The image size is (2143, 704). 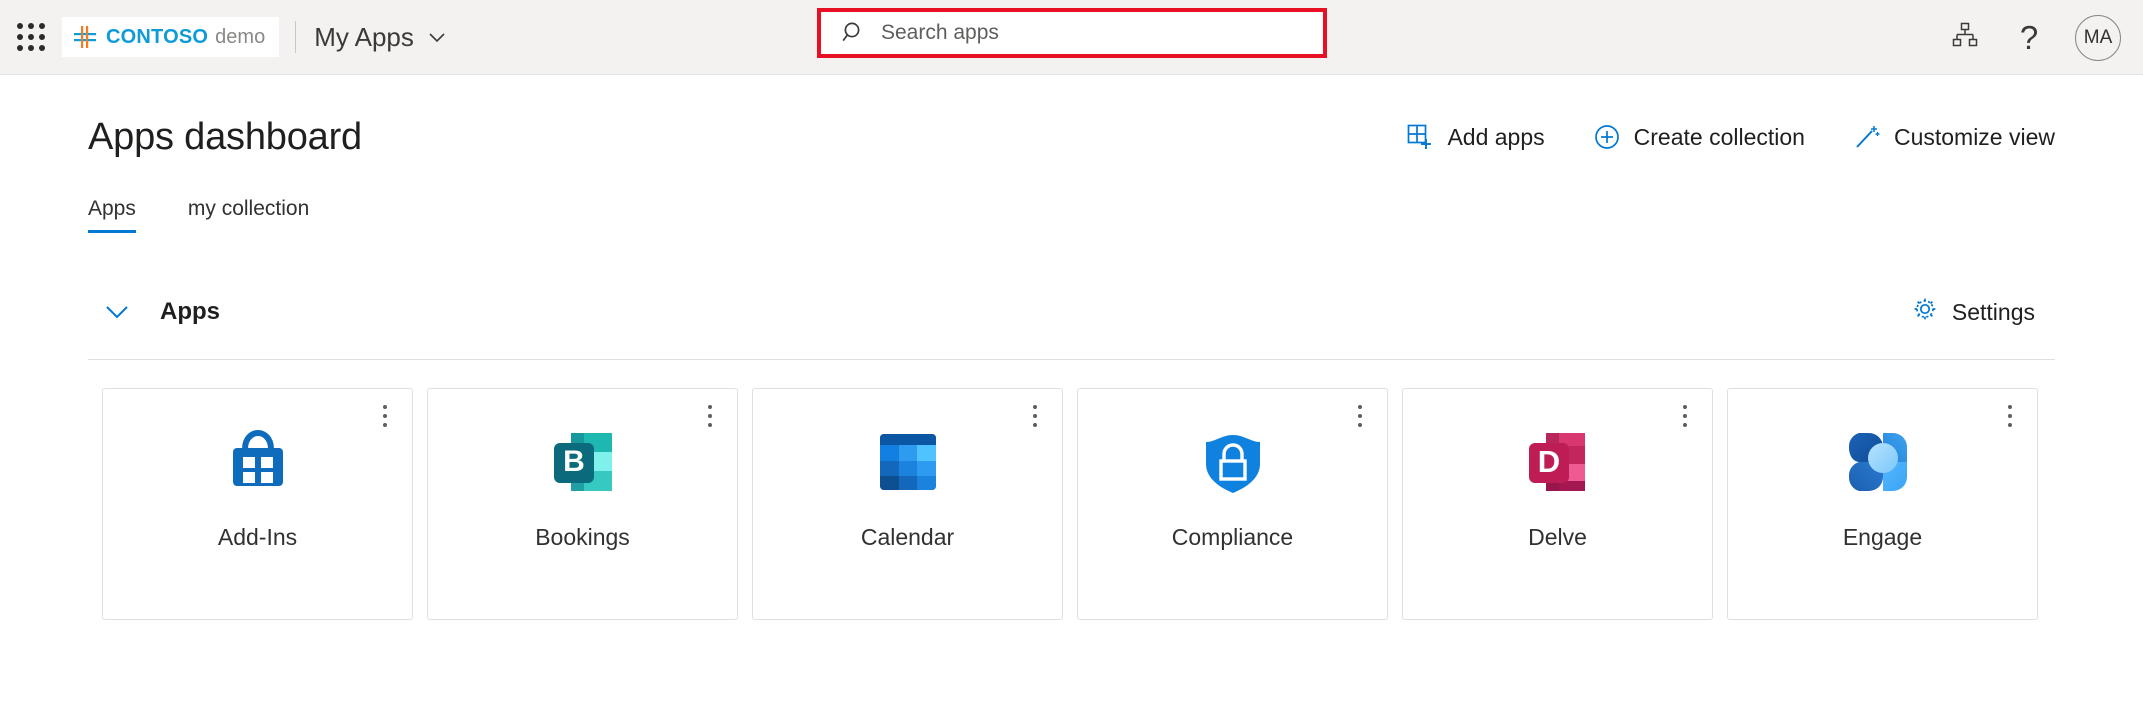 I want to click on settings-label: Settings, so click(x=1993, y=311).